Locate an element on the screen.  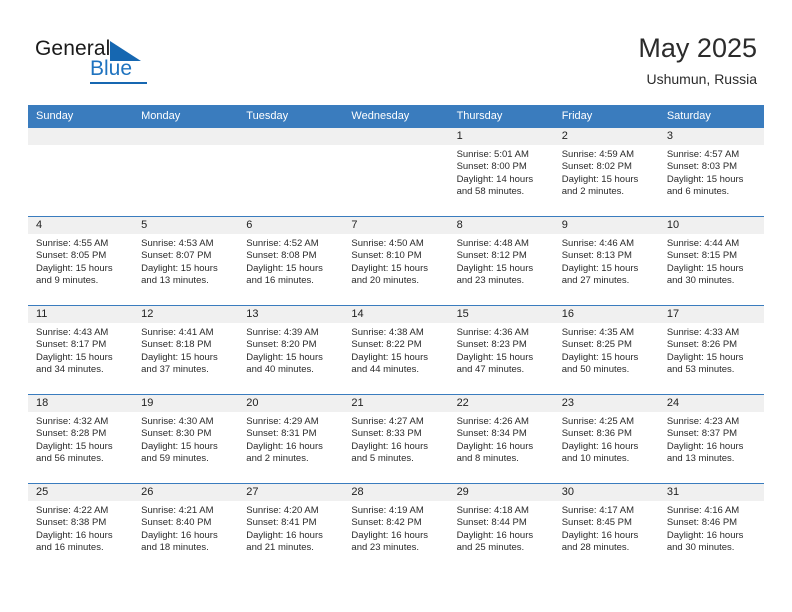
daylight-text-line2: and 58 minutes. is located at coordinates (490, 192).